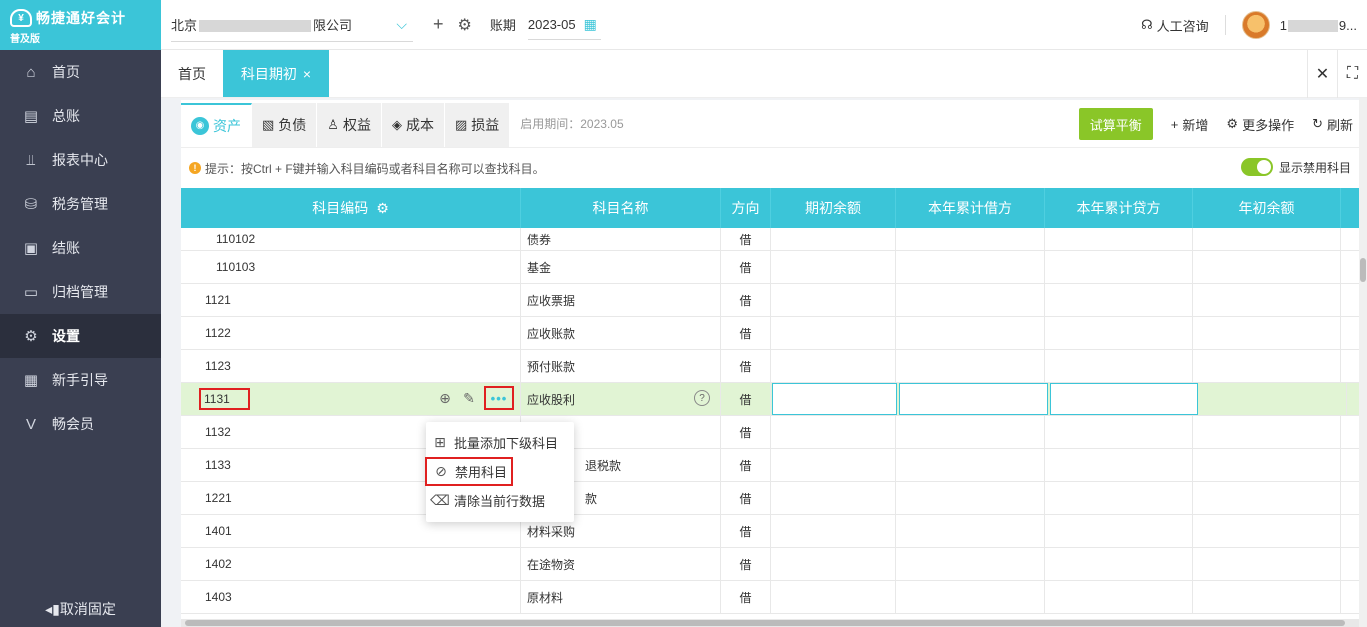  I want to click on tab-home: 首页, so click(192, 73).